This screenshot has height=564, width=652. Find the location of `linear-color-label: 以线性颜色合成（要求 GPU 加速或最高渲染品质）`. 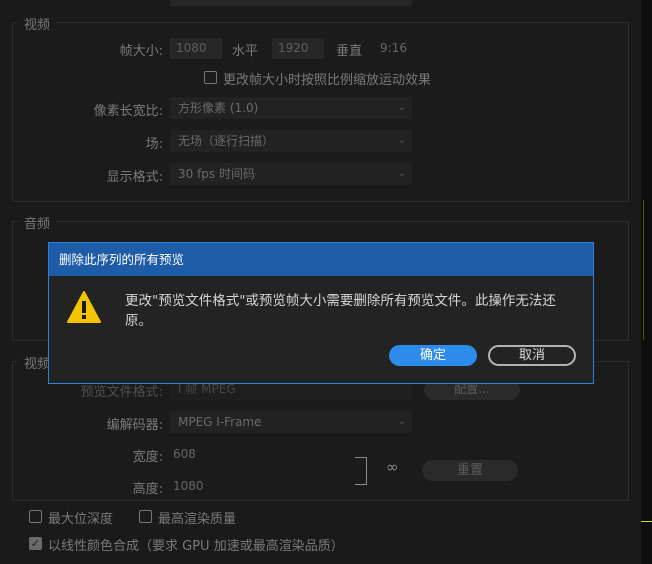

linear-color-label: 以线性颜色合成（要求 GPU 加速或最高渲染品质） is located at coordinates (196, 546).